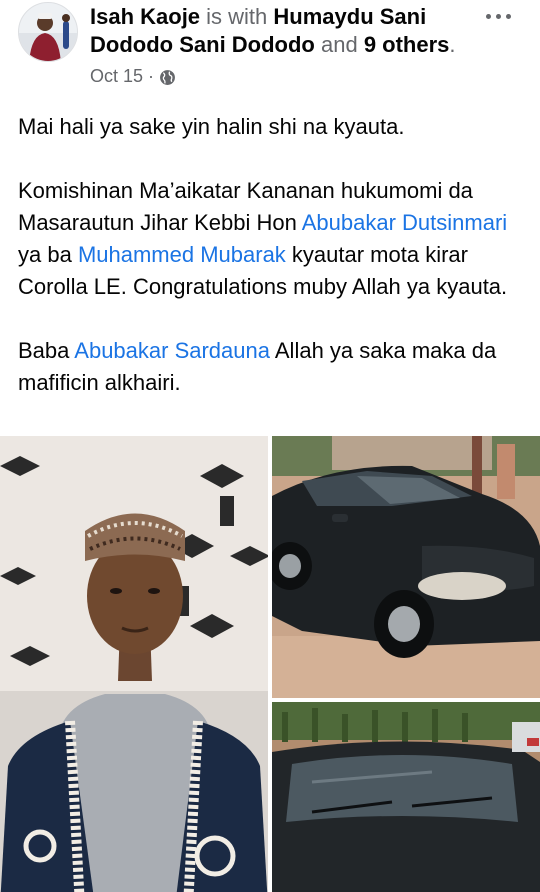  I want to click on car-photo-front, so click(406, 567).